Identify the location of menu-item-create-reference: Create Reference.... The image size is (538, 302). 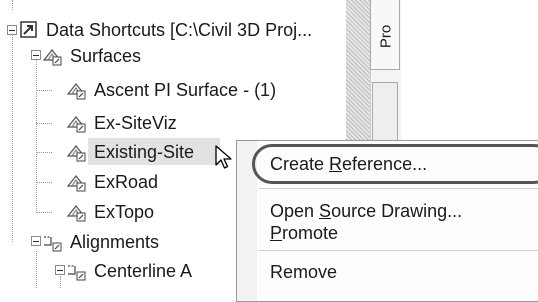
(348, 164).